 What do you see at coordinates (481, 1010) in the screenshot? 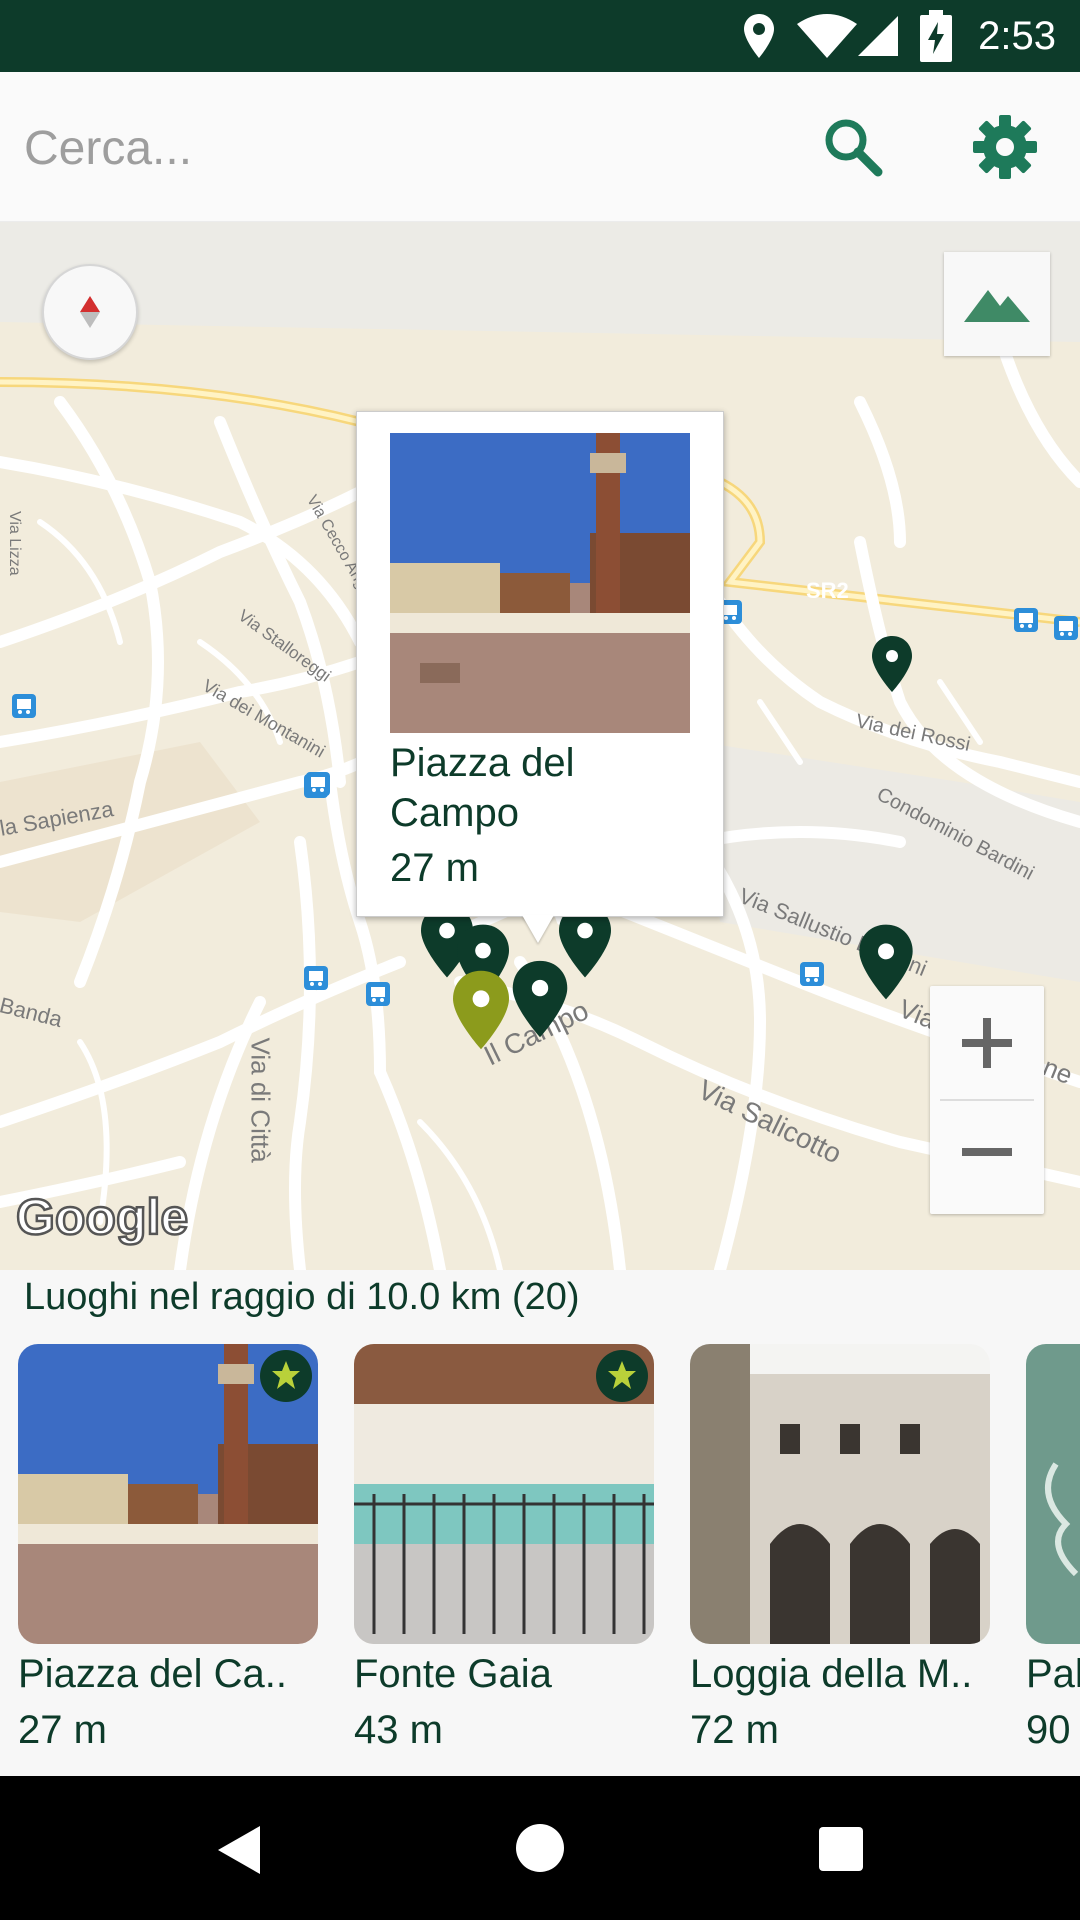
I see `selected-map-marker` at bounding box center [481, 1010].